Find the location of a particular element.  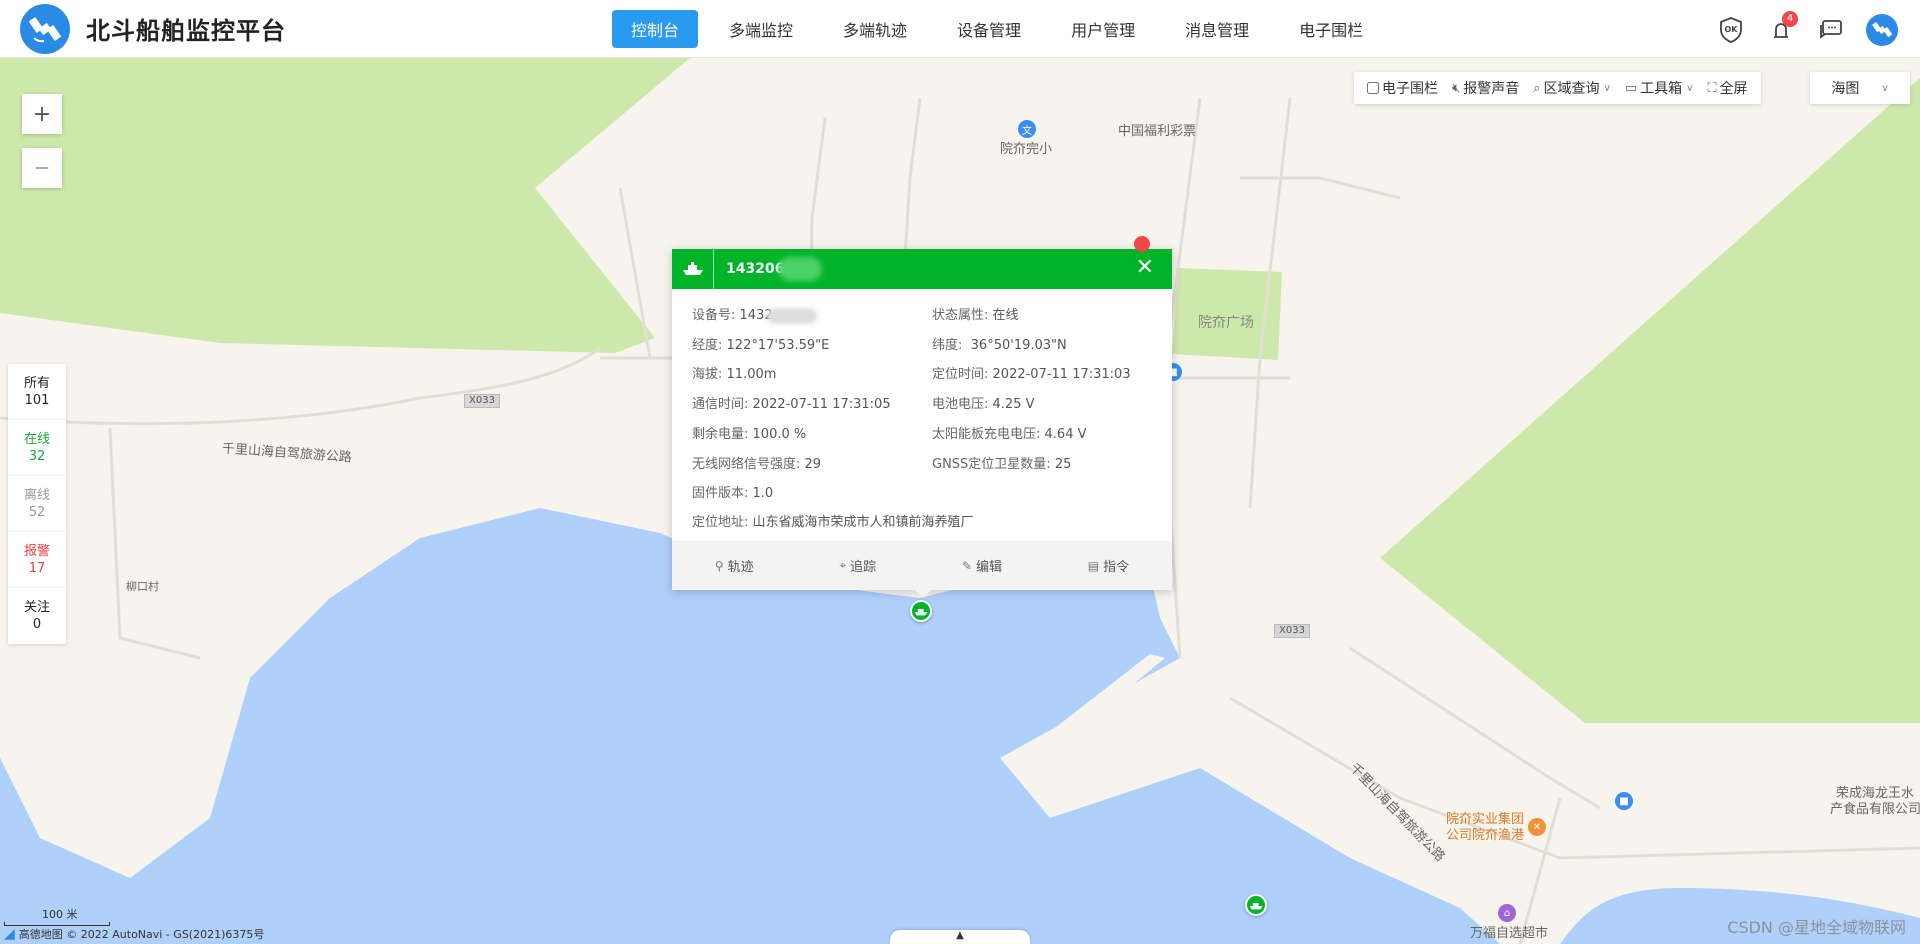

device-stats-panel: 所有 101 在线 32 离线 52 报警 17 关注 0 is located at coordinates (37, 504).